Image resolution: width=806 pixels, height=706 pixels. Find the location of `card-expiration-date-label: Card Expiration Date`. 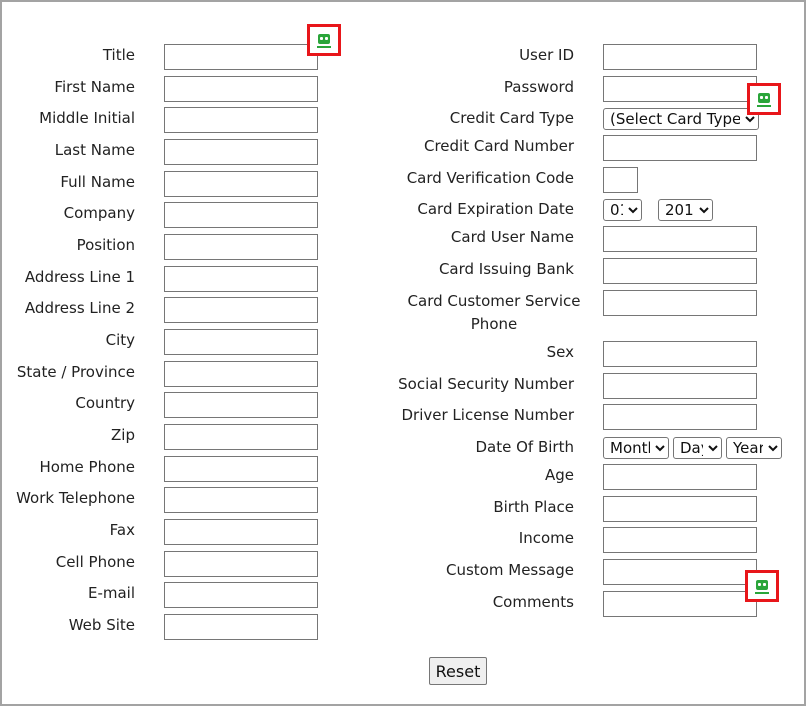

card-expiration-date-label: Card Expiration Date is located at coordinates (495, 209).